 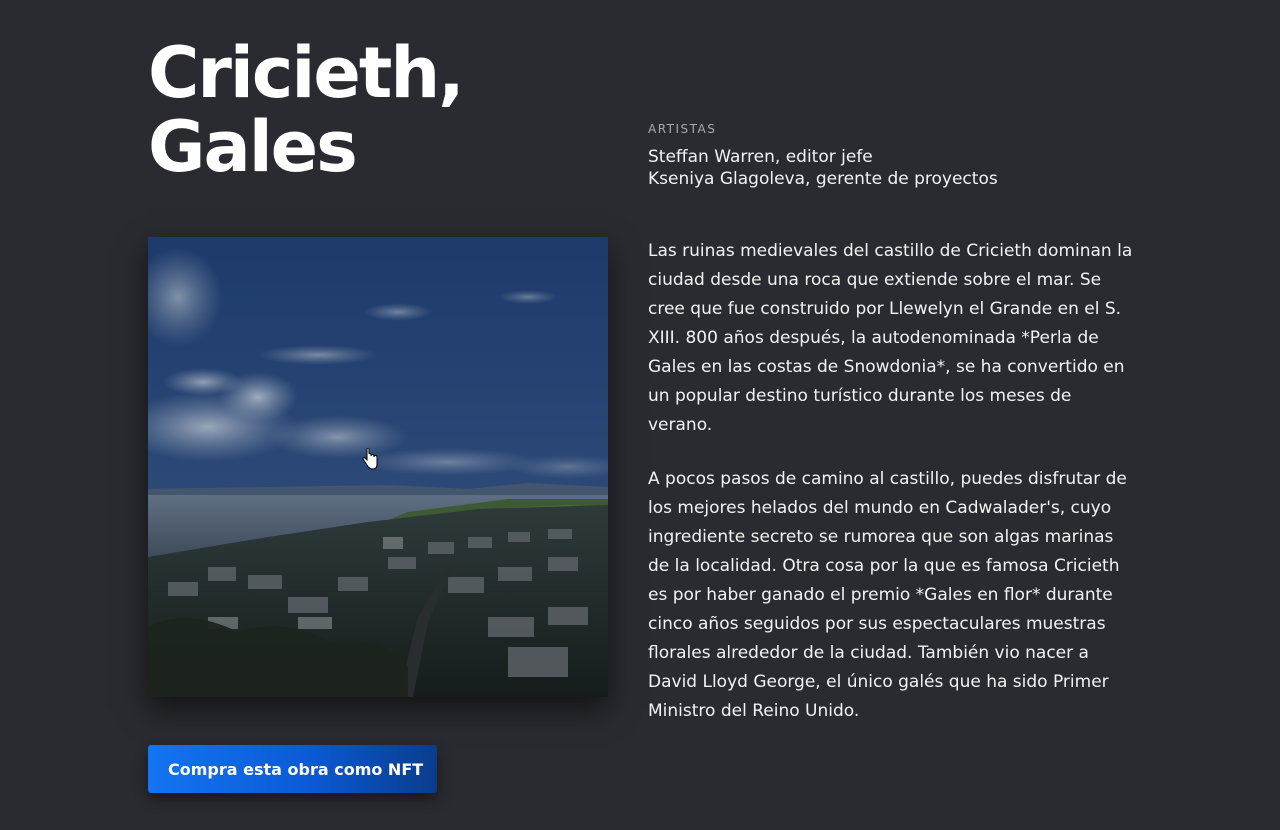 I want to click on hand-pointer-icon, so click(x=370, y=459).